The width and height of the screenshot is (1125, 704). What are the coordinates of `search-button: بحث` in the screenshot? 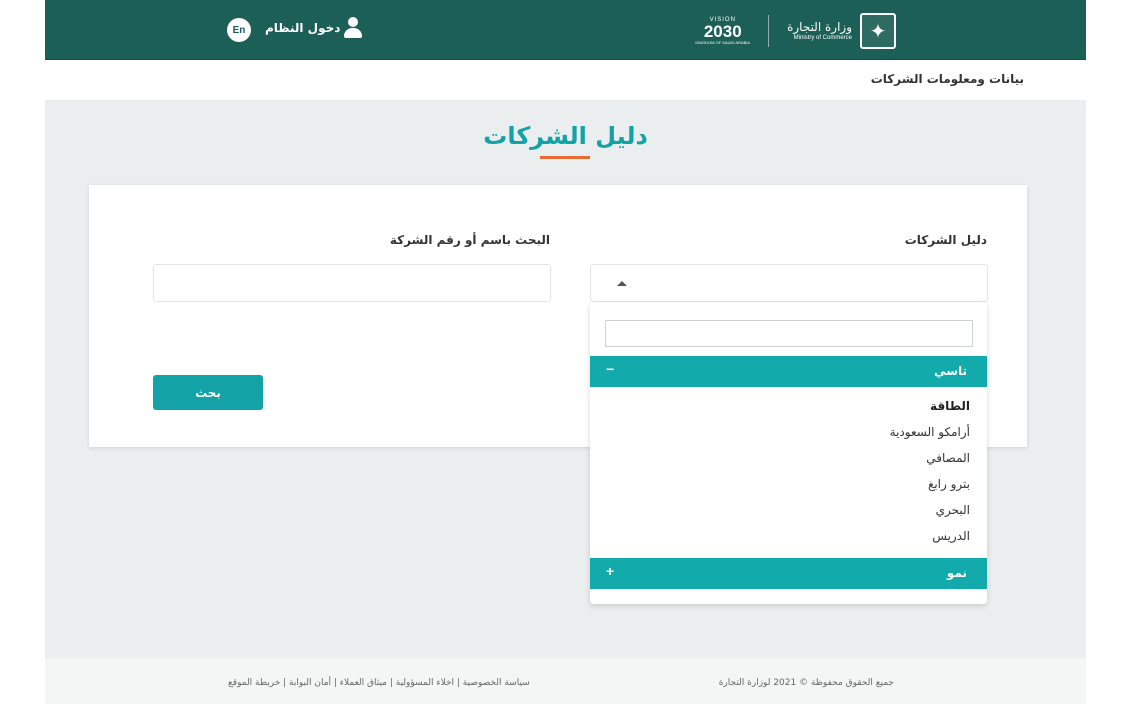 It's located at (208, 392).